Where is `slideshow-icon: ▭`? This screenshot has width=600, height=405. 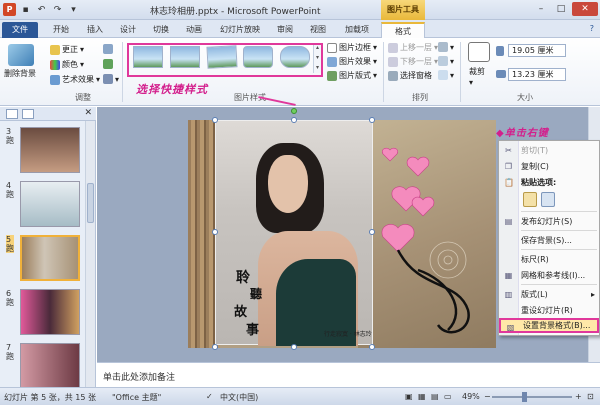
slideshow-icon: ▭ is located at coordinates (448, 396).